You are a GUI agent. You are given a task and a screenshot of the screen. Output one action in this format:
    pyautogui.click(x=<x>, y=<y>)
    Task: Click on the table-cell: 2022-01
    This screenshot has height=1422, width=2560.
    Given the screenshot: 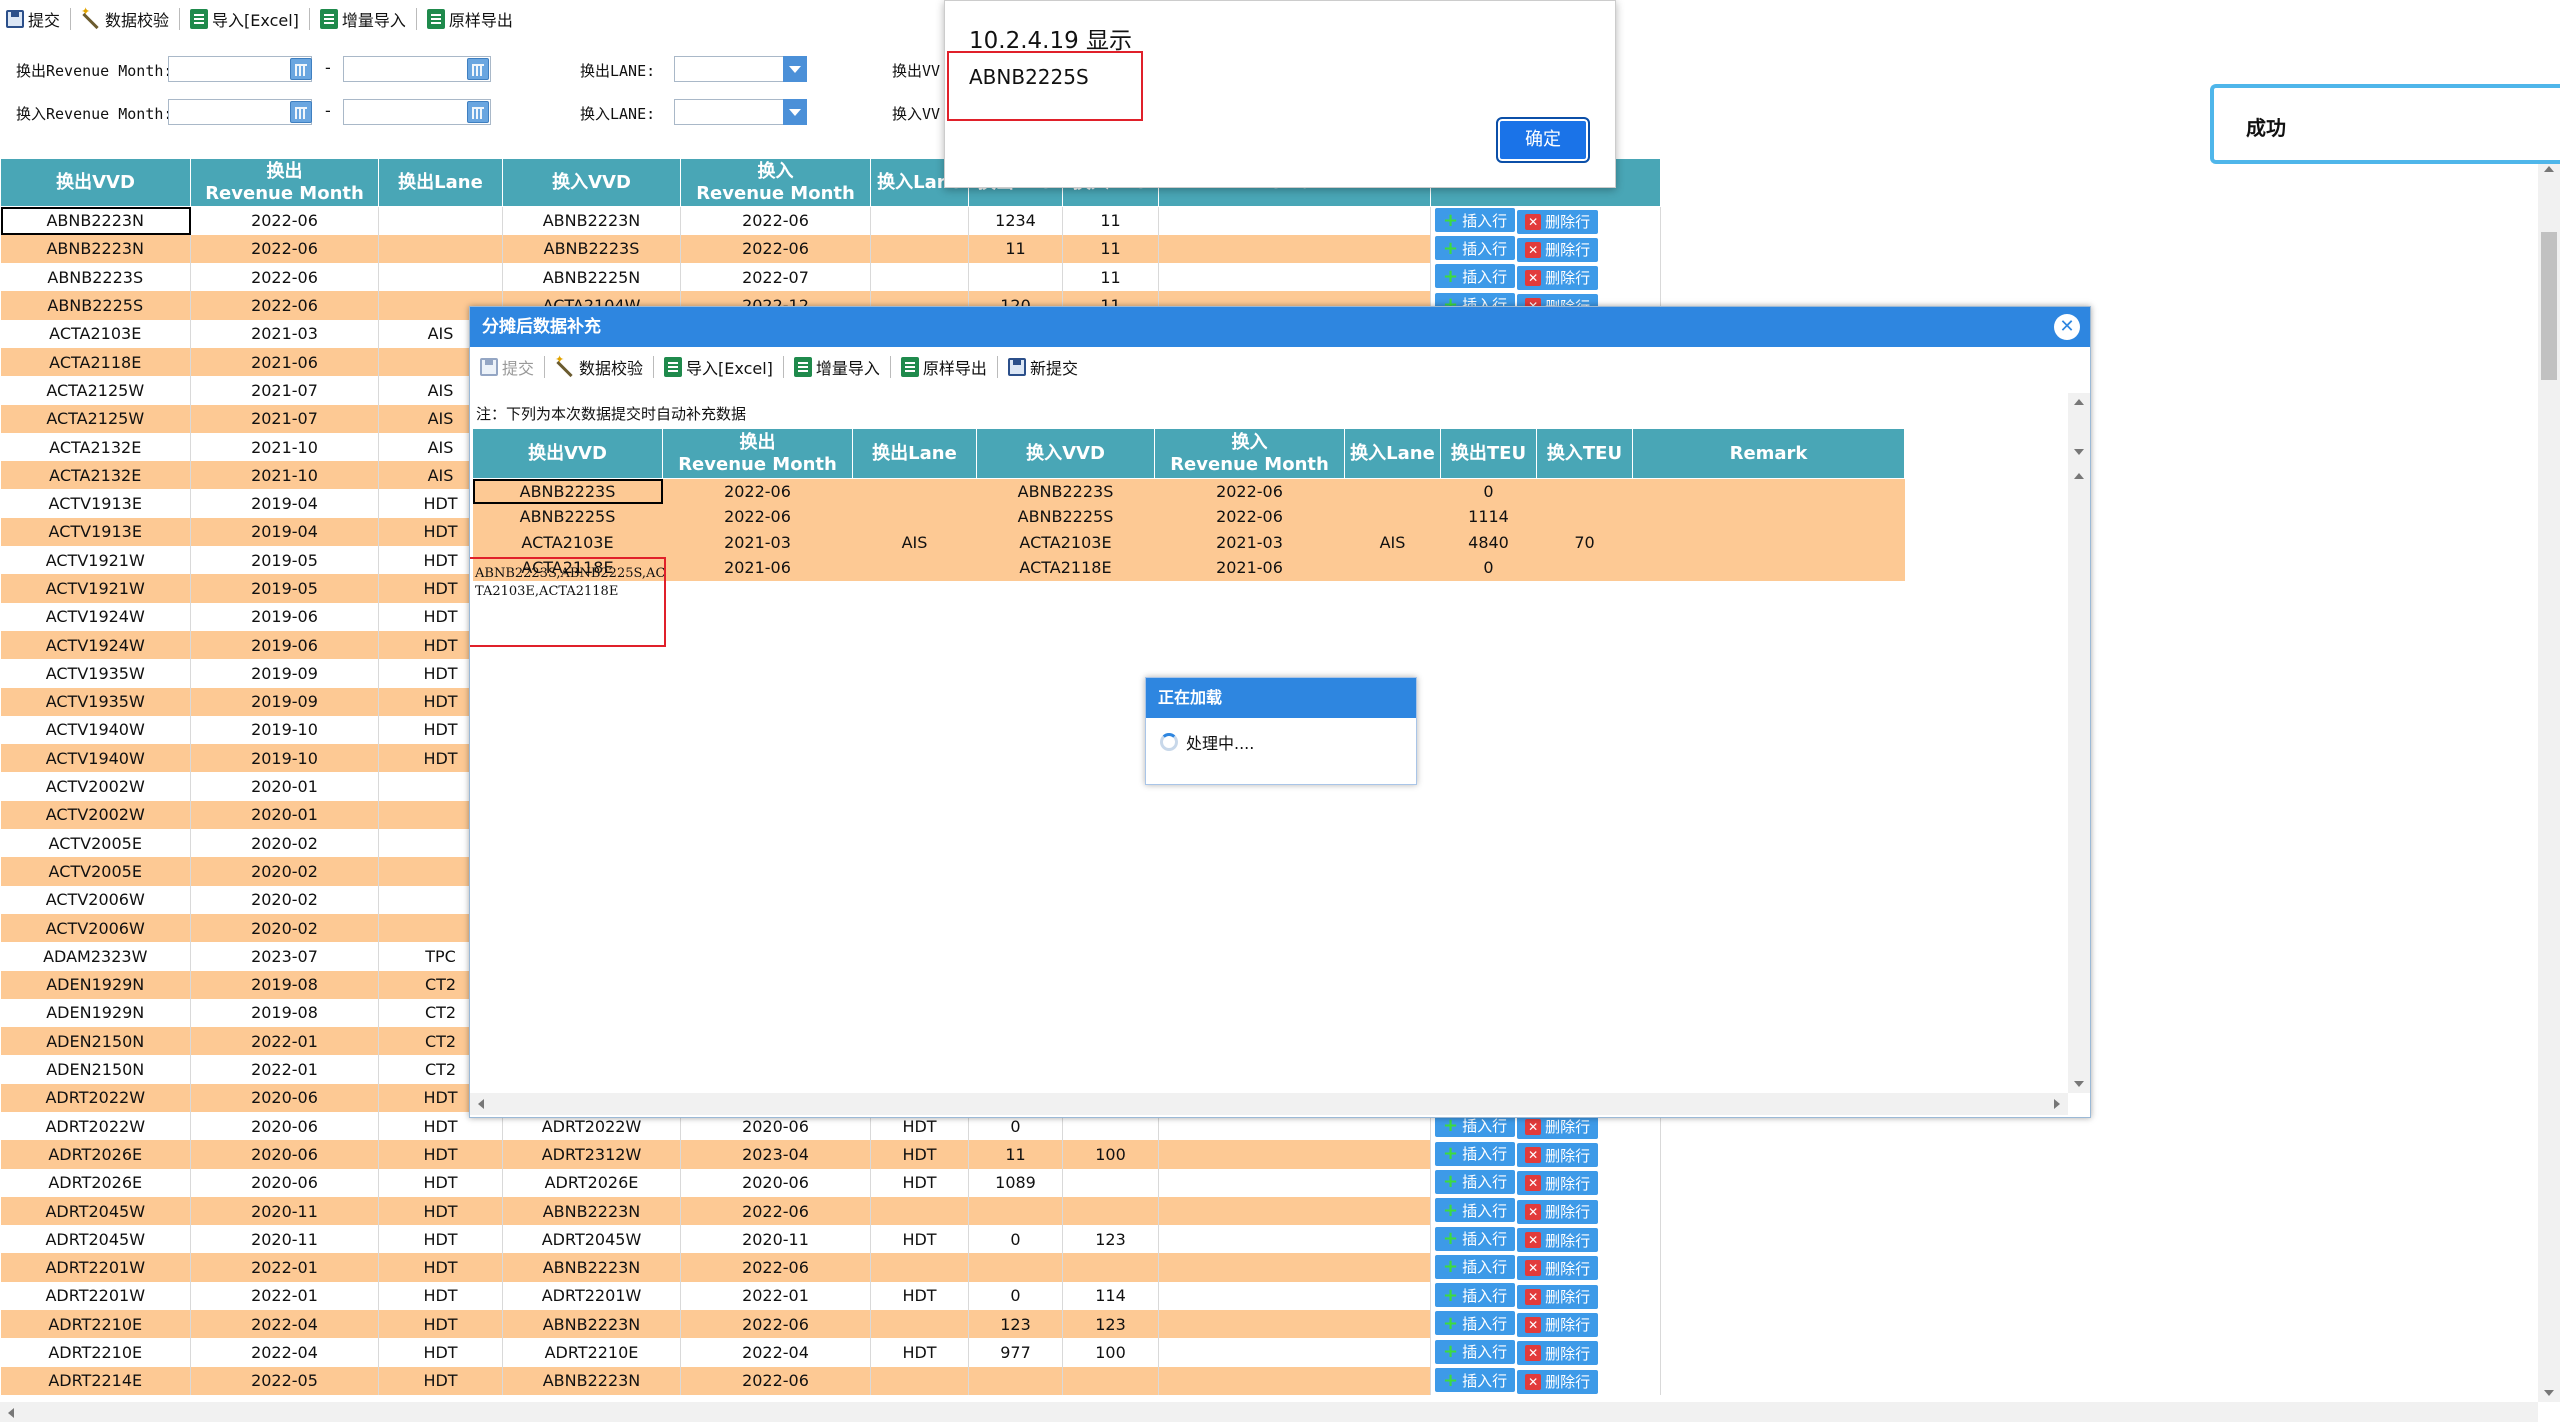 What is the action you would take?
    pyautogui.click(x=284, y=1041)
    